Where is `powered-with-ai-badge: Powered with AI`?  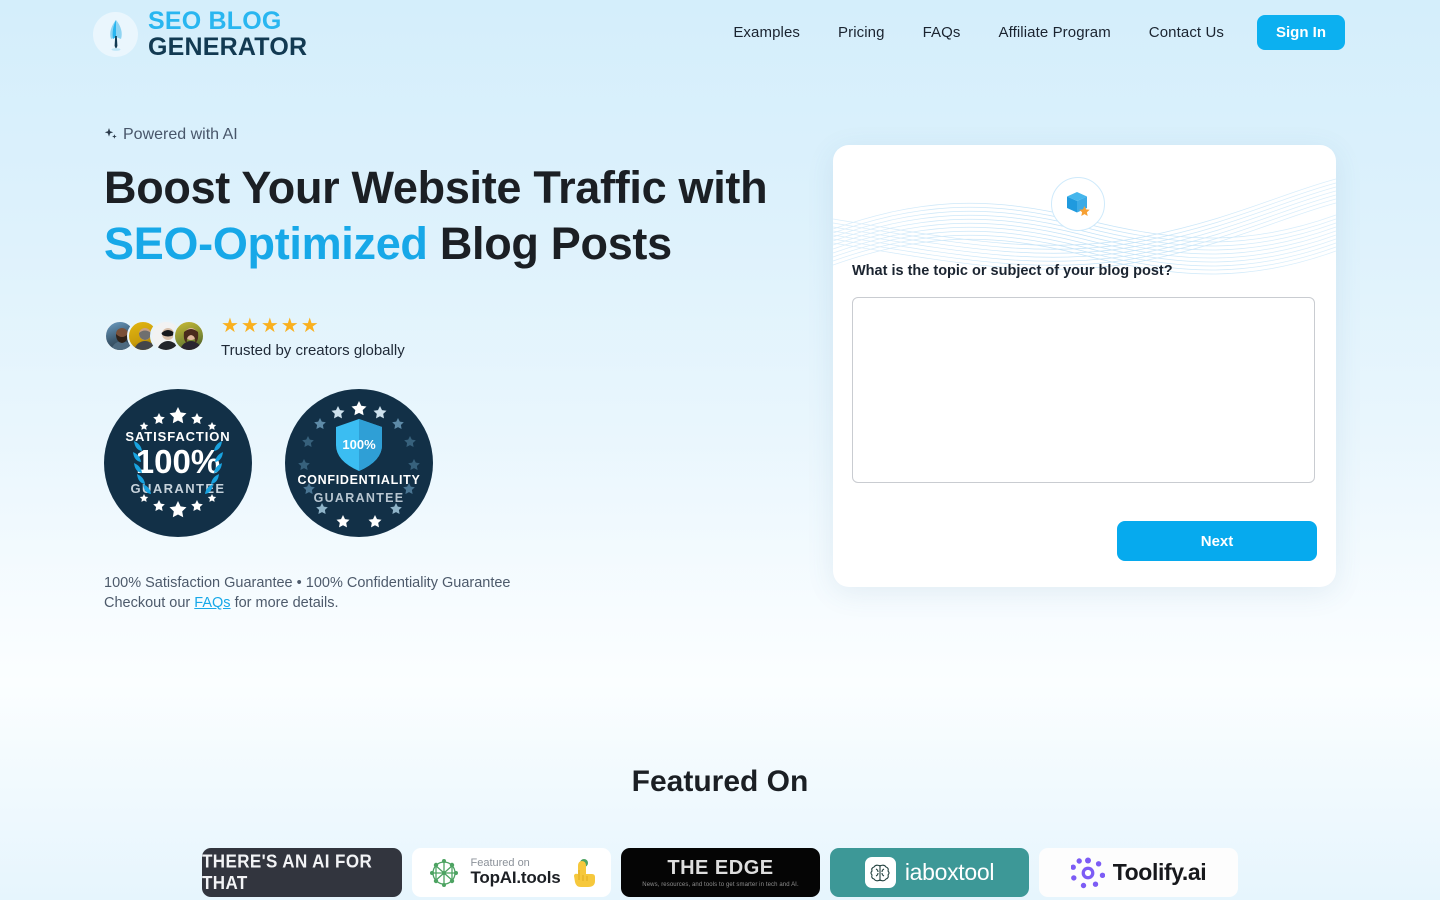 powered-with-ai-badge: Powered with AI is located at coordinates (454, 135).